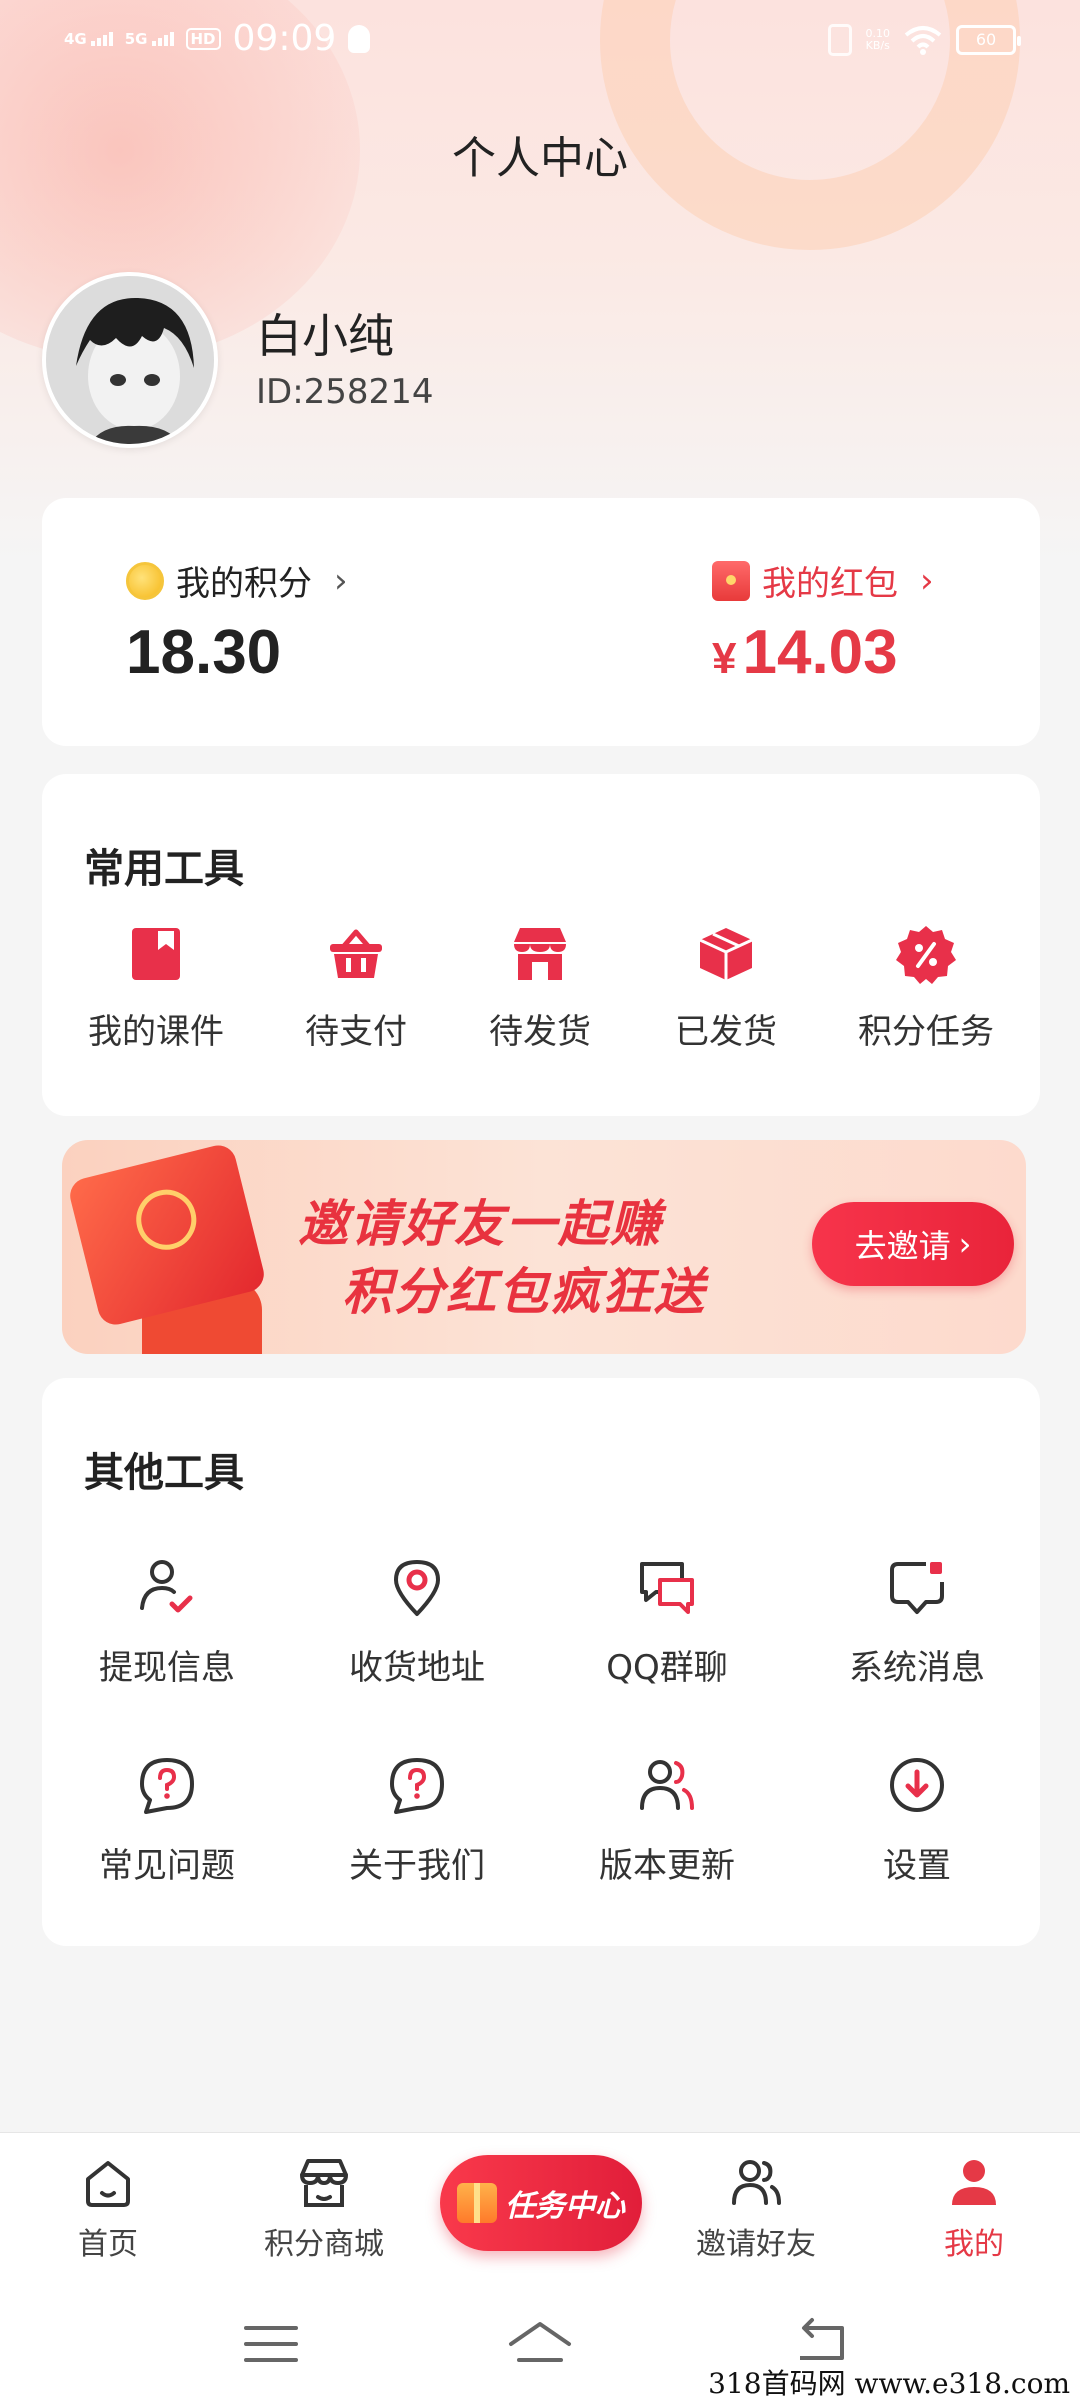  I want to click on avatar, so click(130, 360).